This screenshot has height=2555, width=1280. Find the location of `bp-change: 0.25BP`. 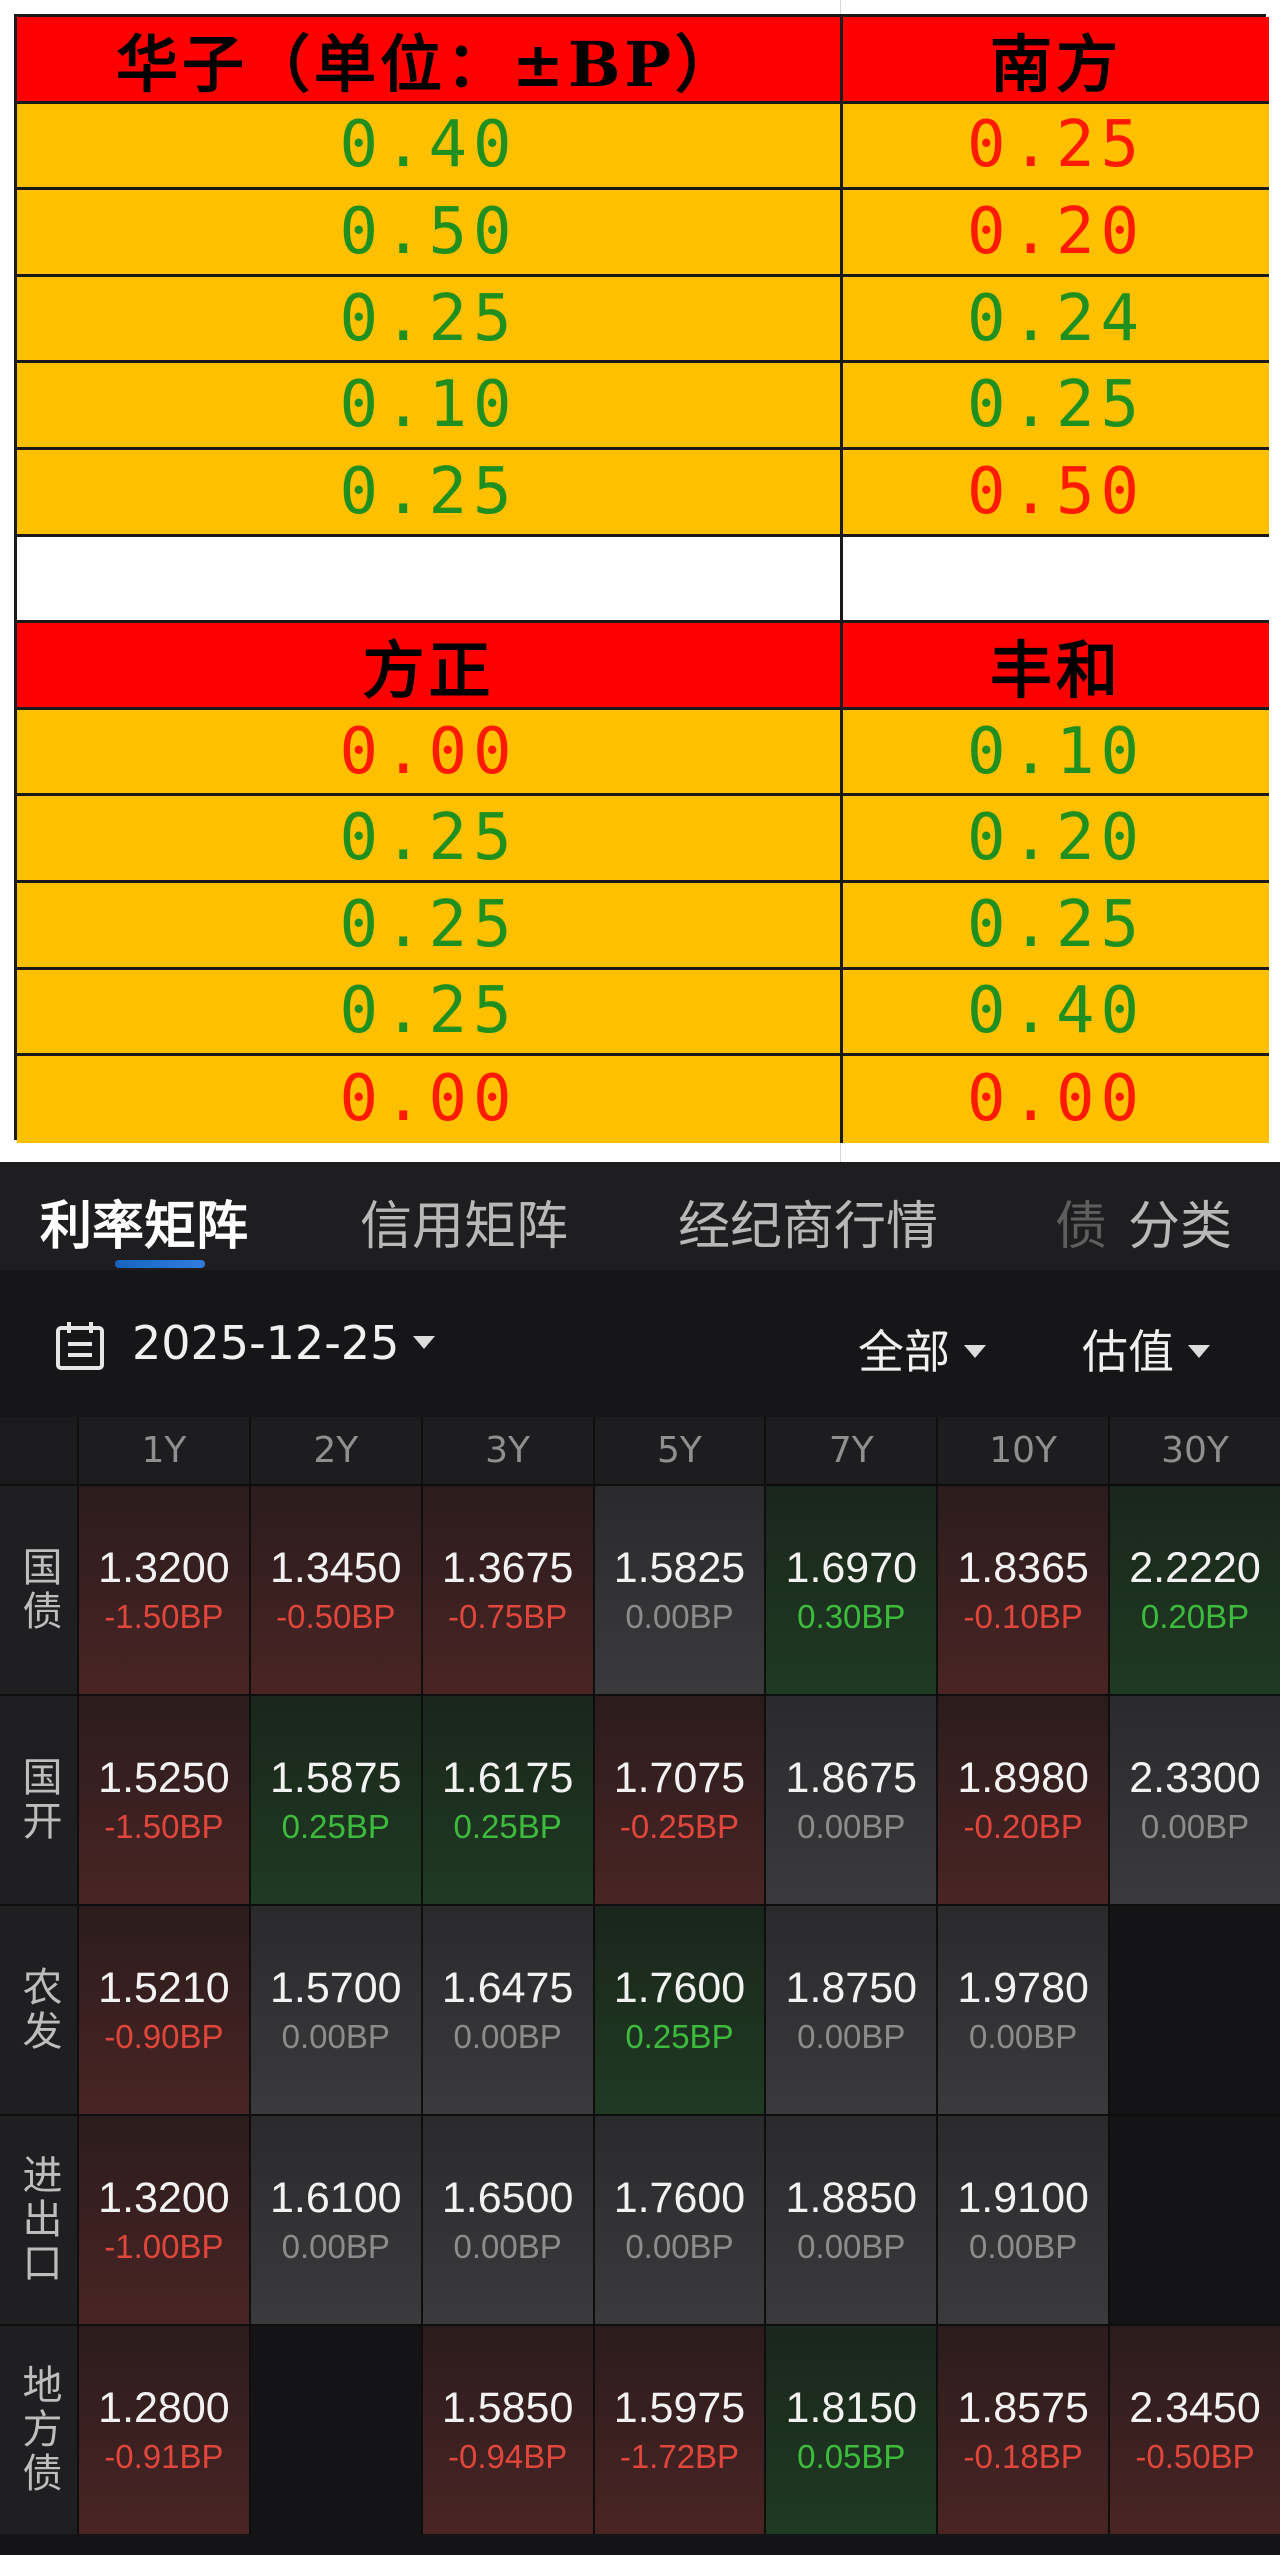

bp-change: 0.25BP is located at coordinates (335, 1826).